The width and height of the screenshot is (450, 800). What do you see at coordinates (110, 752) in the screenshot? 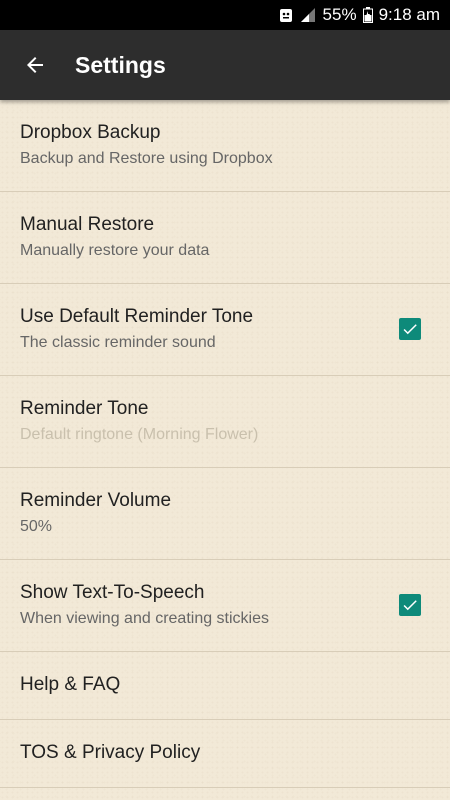
I see `setting-title: TOS & Privacy Policy` at bounding box center [110, 752].